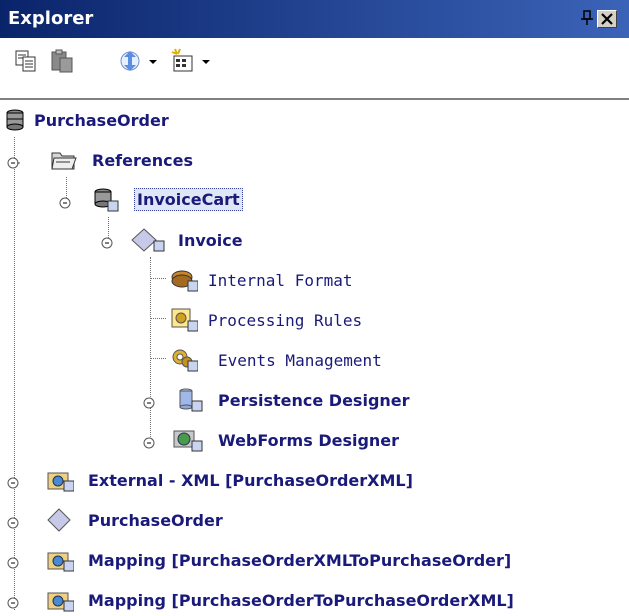 The height and width of the screenshot is (616, 629). I want to click on tree-node-label: External - XML [PurchaseOrderXML], so click(250, 480).